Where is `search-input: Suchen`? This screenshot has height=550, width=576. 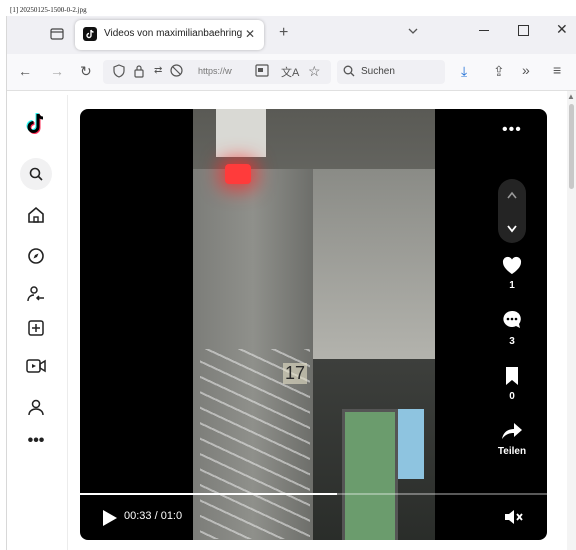
search-input: Suchen is located at coordinates (378, 71).